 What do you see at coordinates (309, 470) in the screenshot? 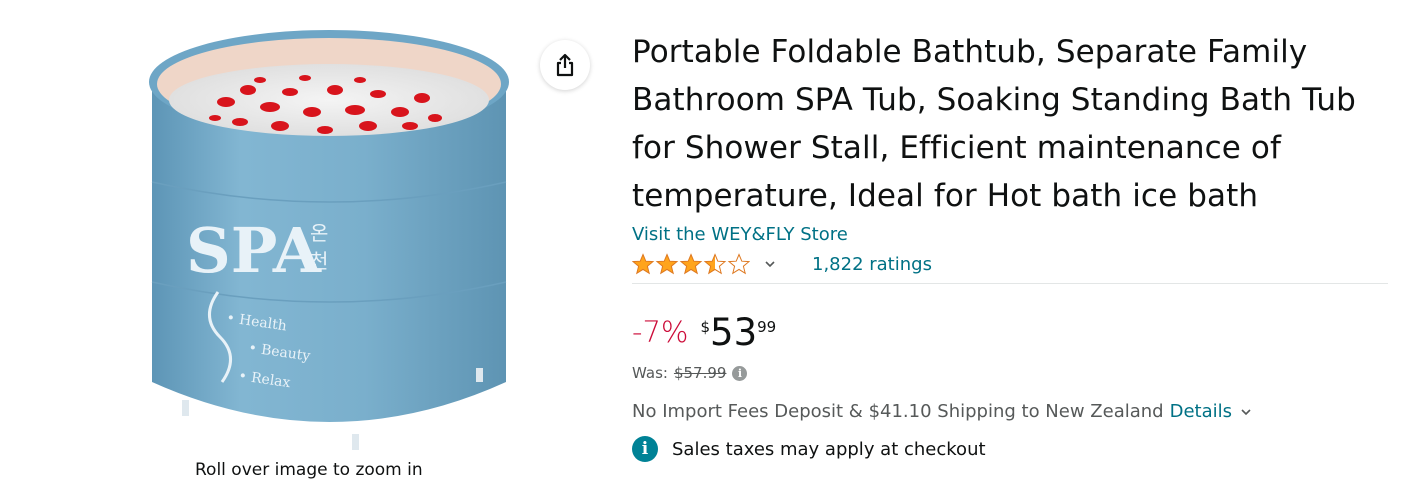
I see `roll-over-caption: Roll over image to zoom in` at bounding box center [309, 470].